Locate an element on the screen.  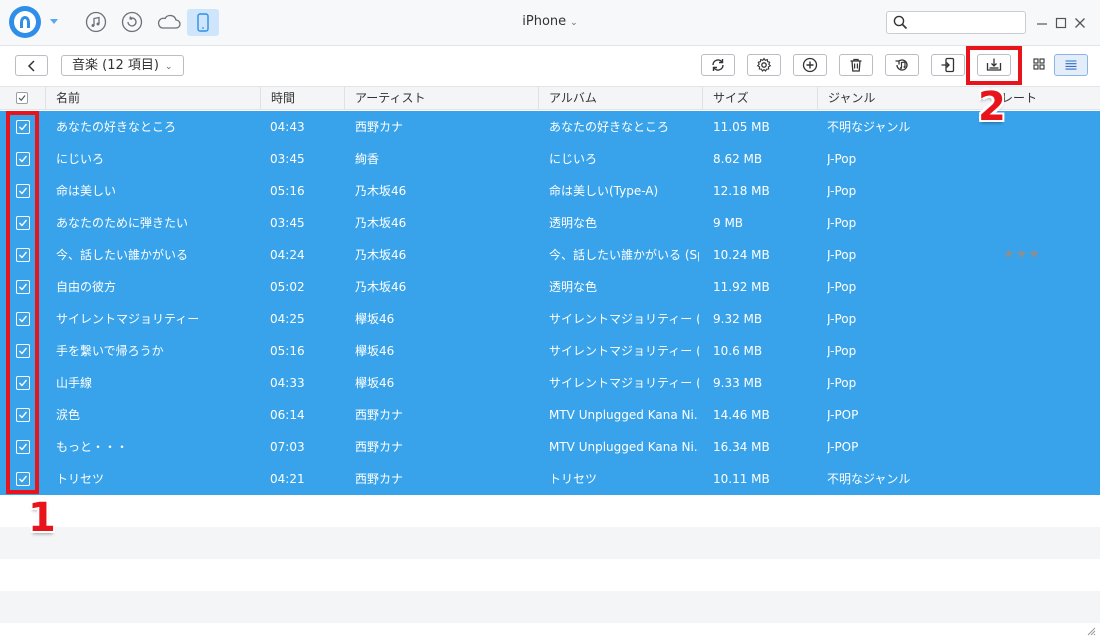
column-header-name: 名前 is located at coordinates (152, 98).